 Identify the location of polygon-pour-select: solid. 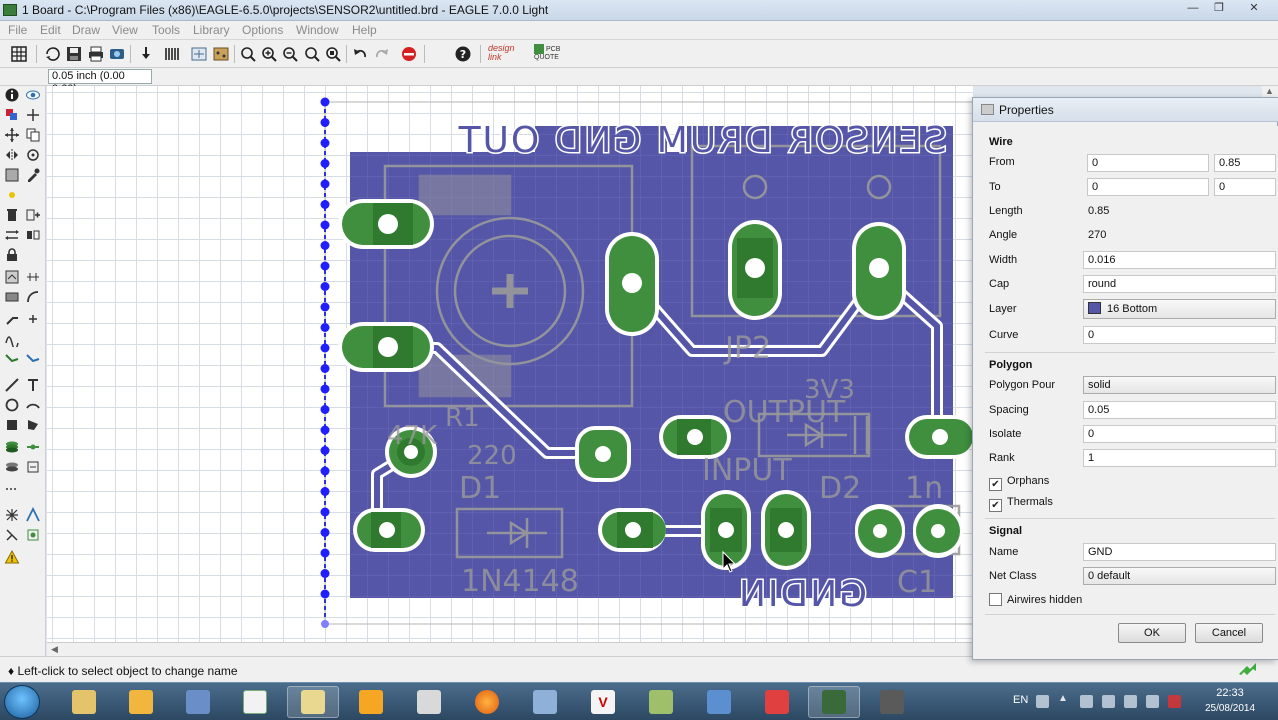
(1179, 385).